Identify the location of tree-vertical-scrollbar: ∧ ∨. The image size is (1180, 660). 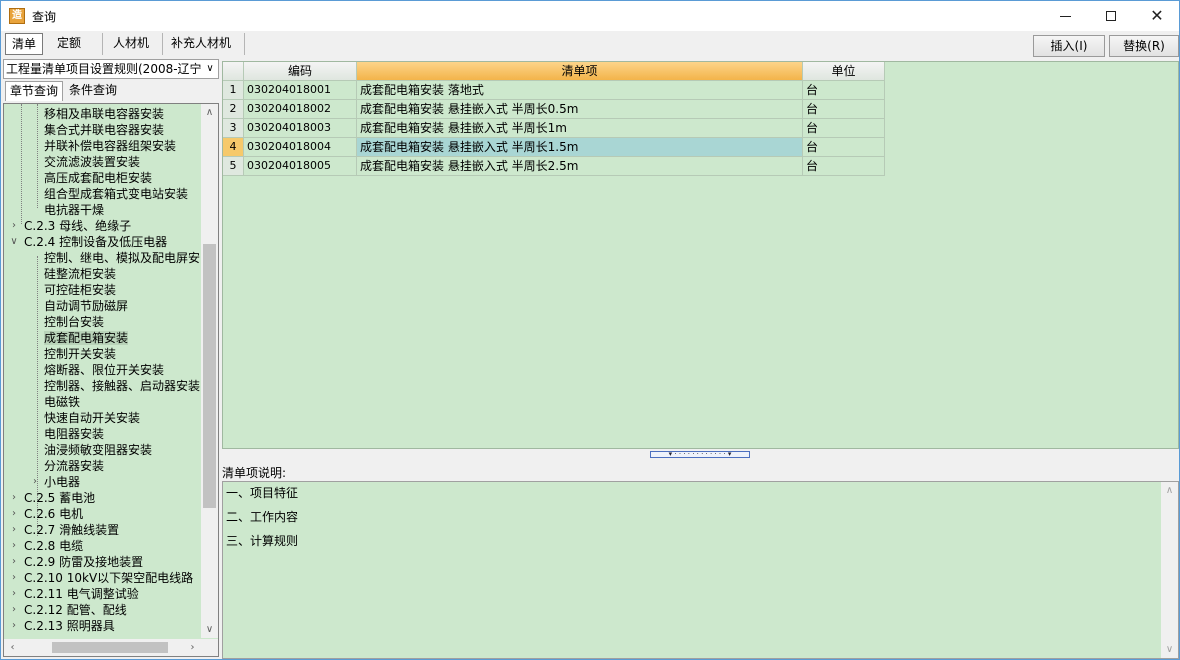
(209, 371).